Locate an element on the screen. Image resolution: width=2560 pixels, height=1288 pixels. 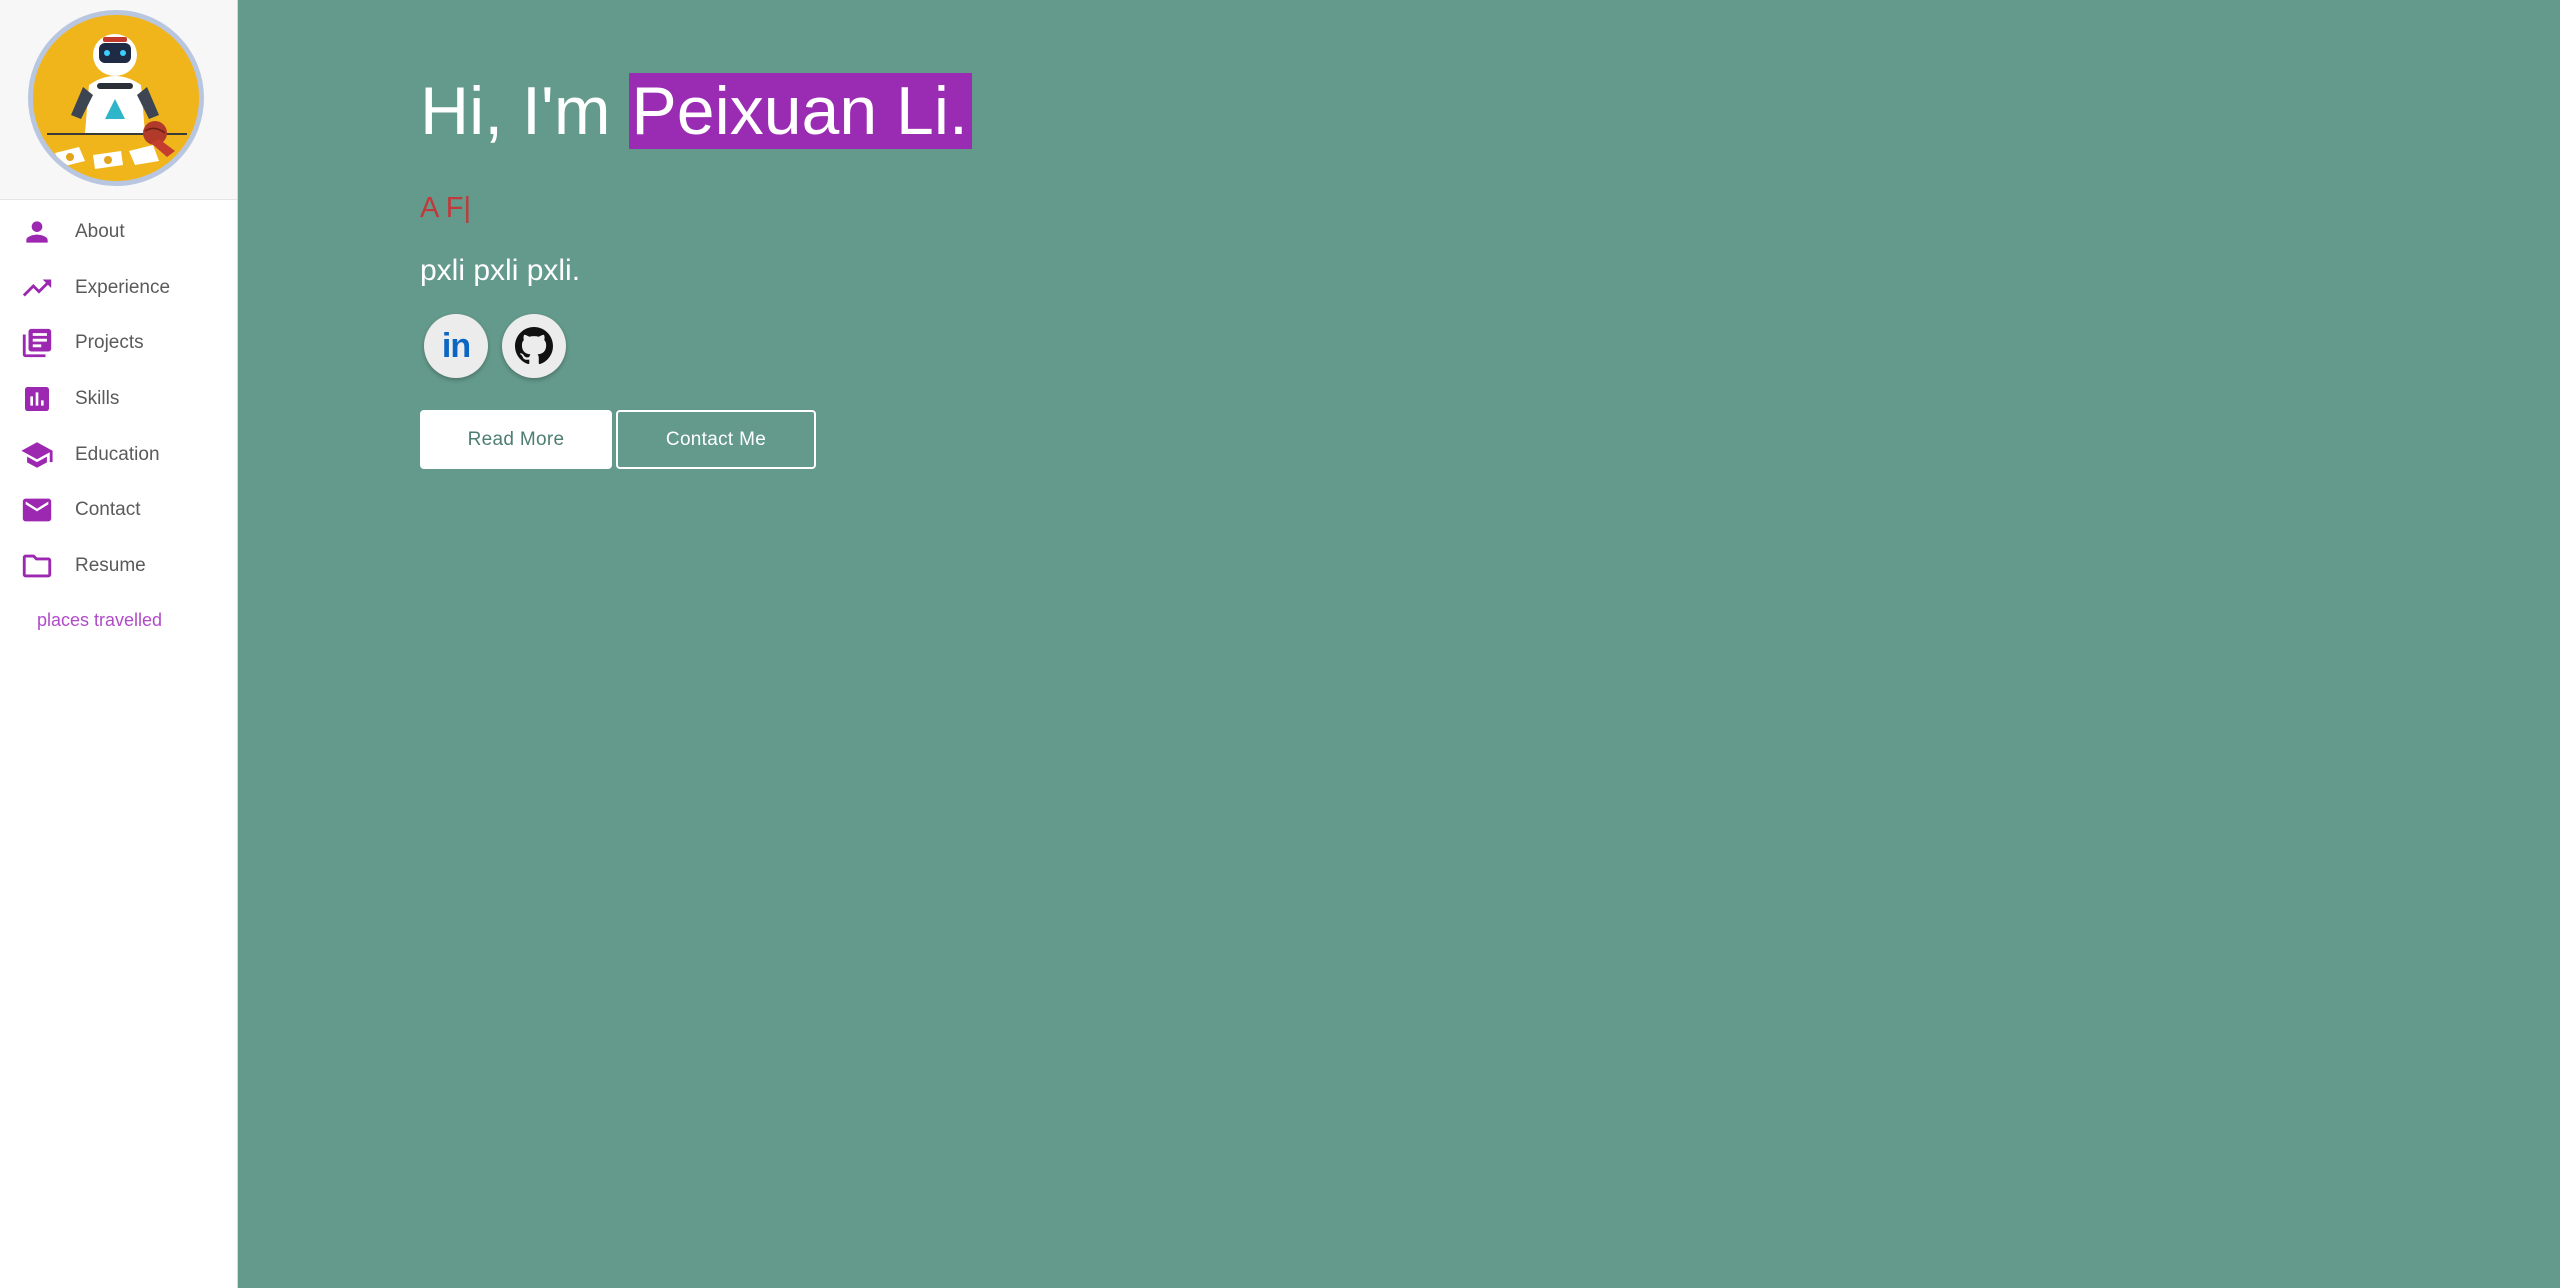
github-button is located at coordinates (534, 346).